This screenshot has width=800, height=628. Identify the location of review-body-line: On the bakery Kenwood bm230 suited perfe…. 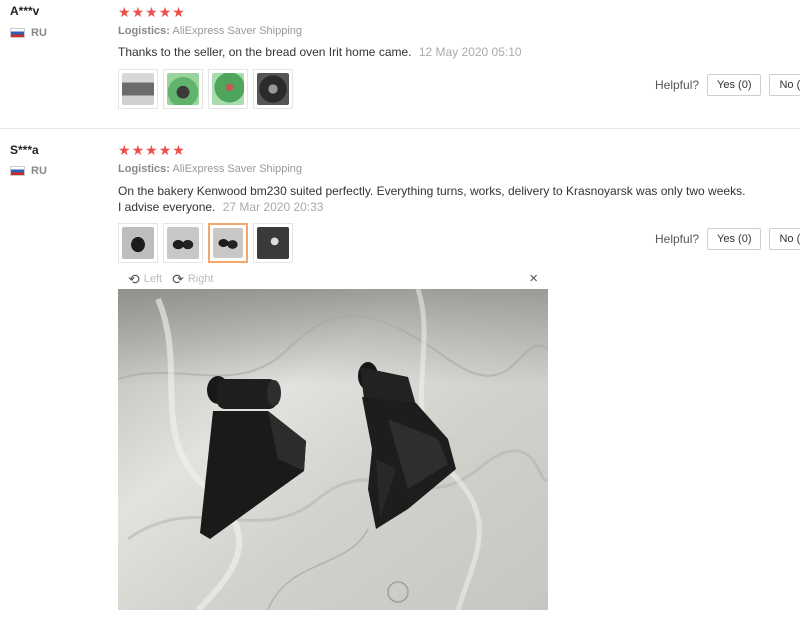
(432, 191).